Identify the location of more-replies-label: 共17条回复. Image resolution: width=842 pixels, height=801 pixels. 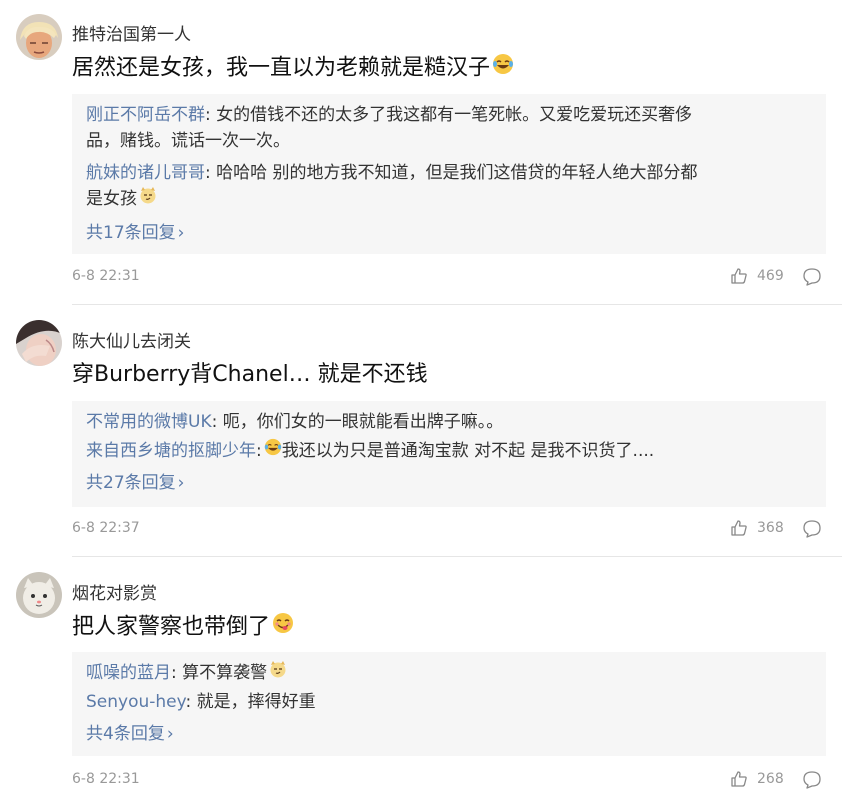
(131, 233).